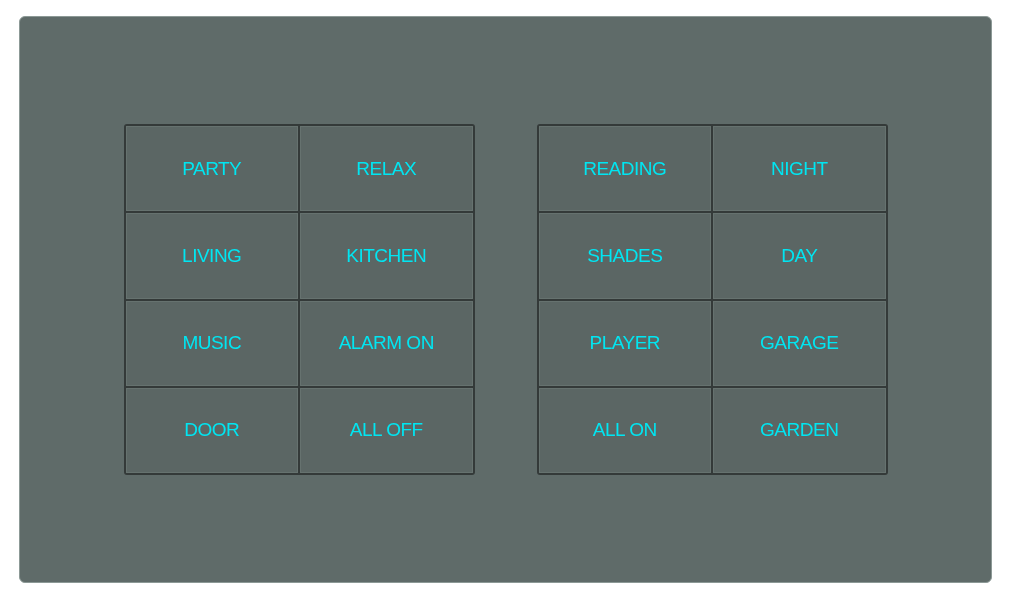 This screenshot has height=600, width=1012. What do you see at coordinates (211, 430) in the screenshot?
I see `keypad-button: DOOR` at bounding box center [211, 430].